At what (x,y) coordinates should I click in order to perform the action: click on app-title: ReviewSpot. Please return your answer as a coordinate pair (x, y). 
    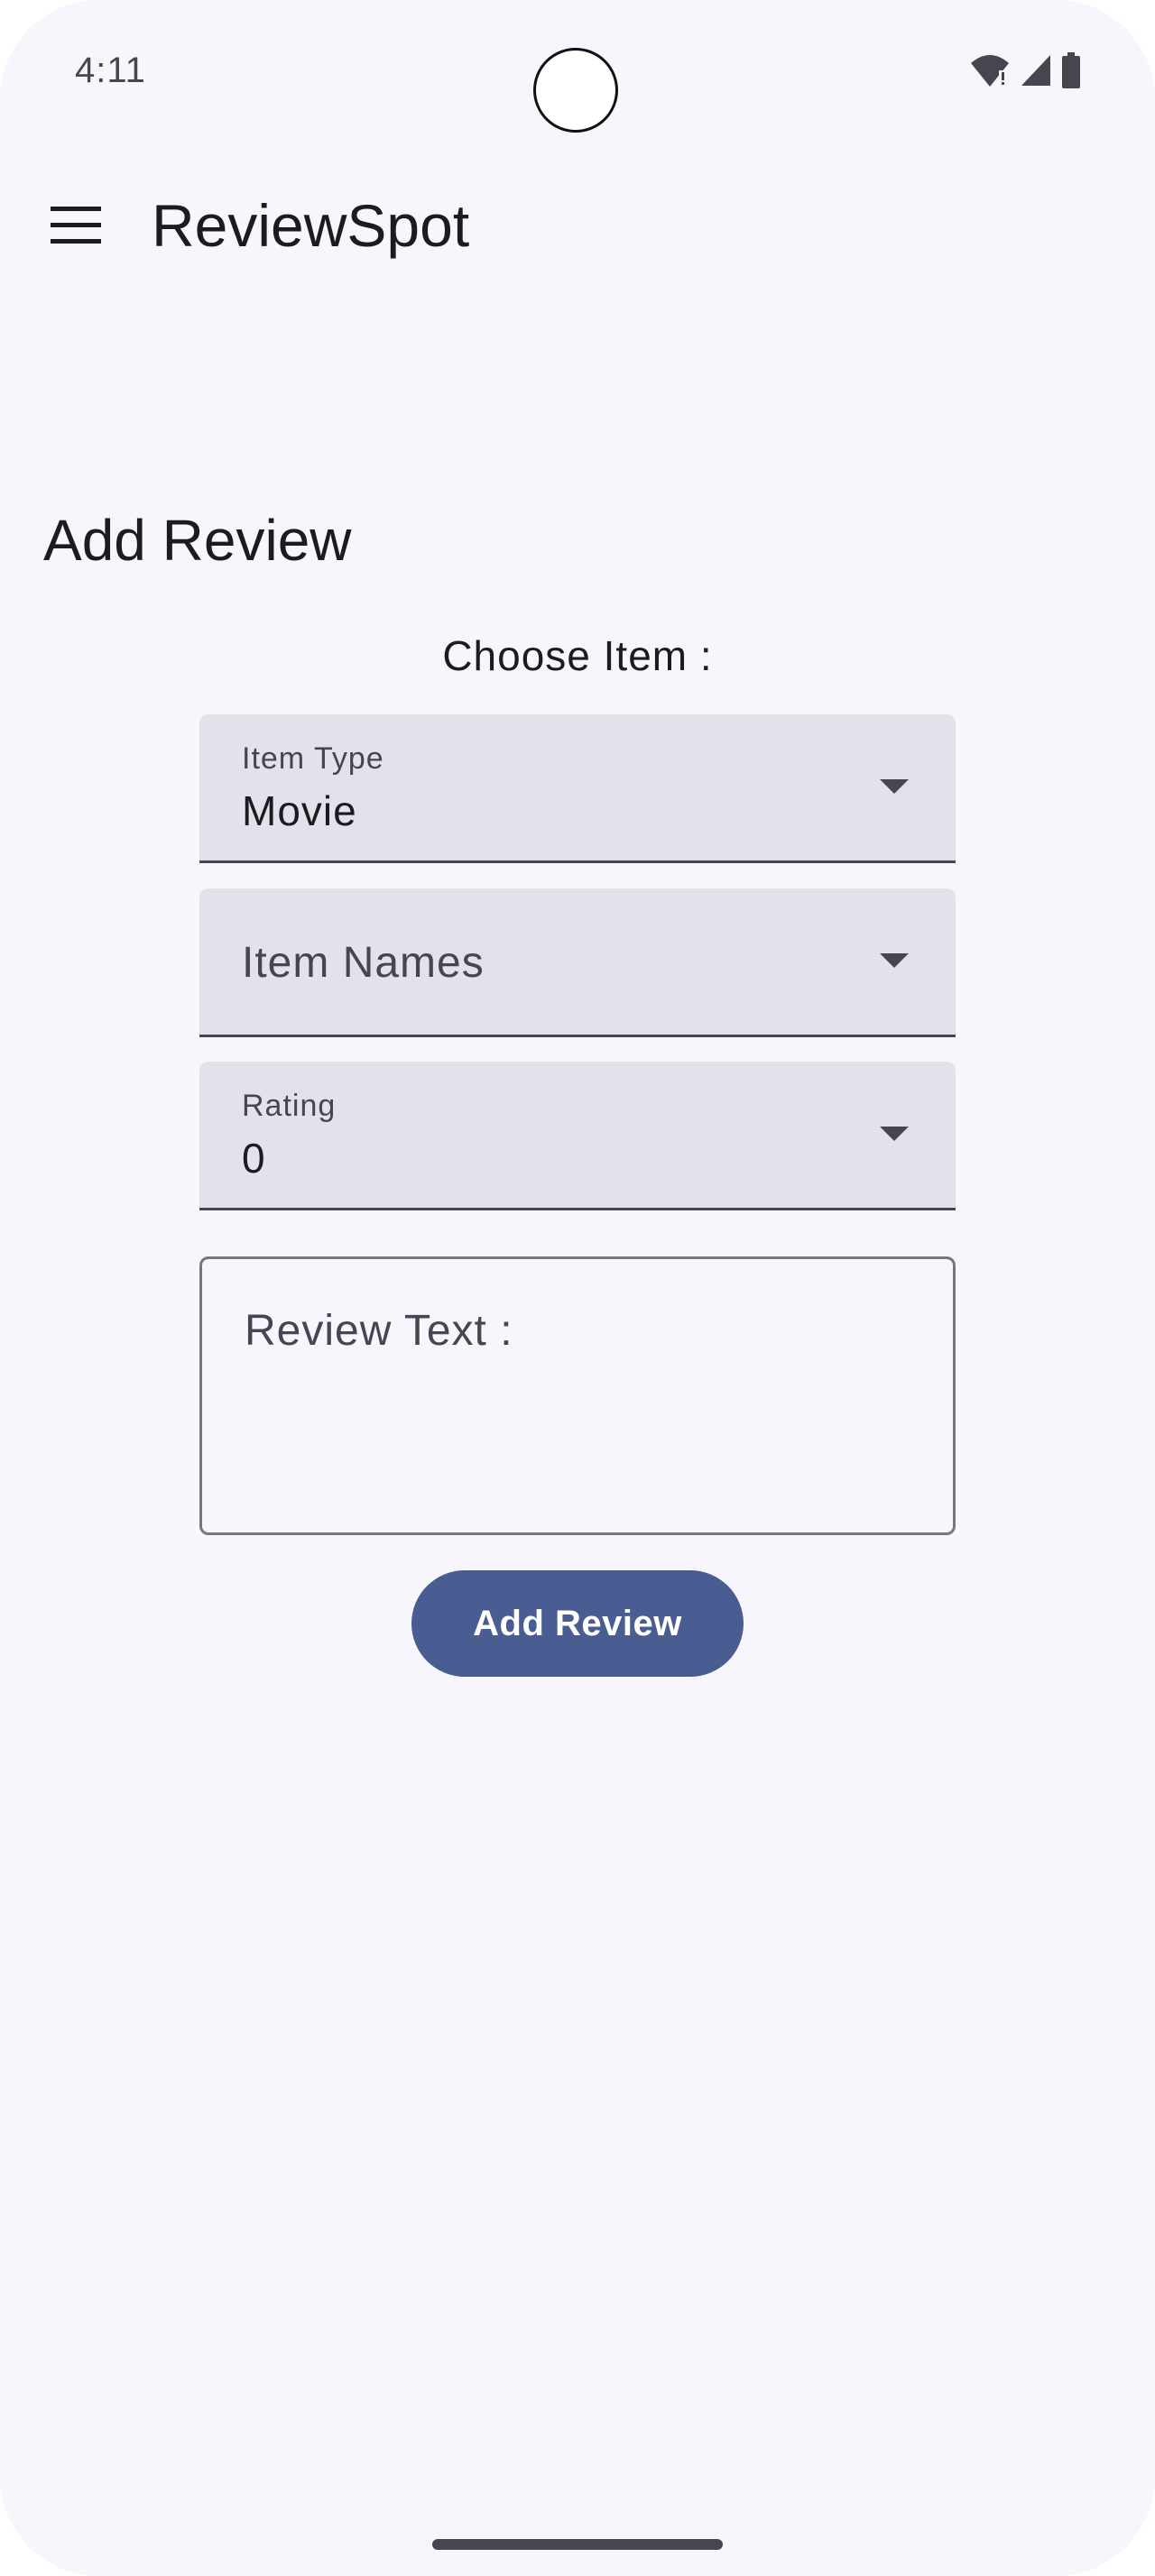
    Looking at the image, I should click on (311, 226).